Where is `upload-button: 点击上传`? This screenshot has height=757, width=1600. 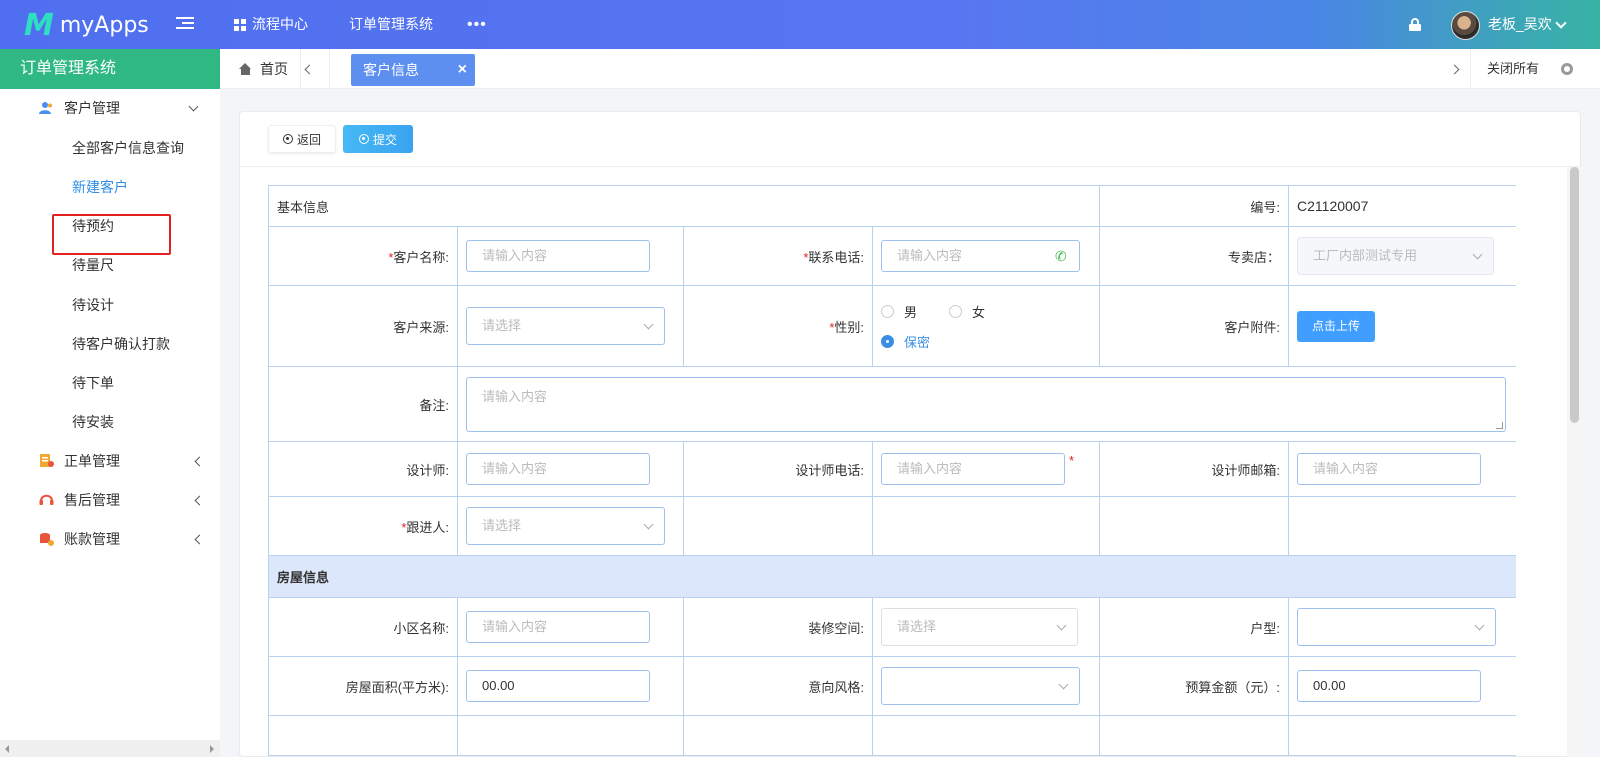 upload-button: 点击上传 is located at coordinates (1336, 326).